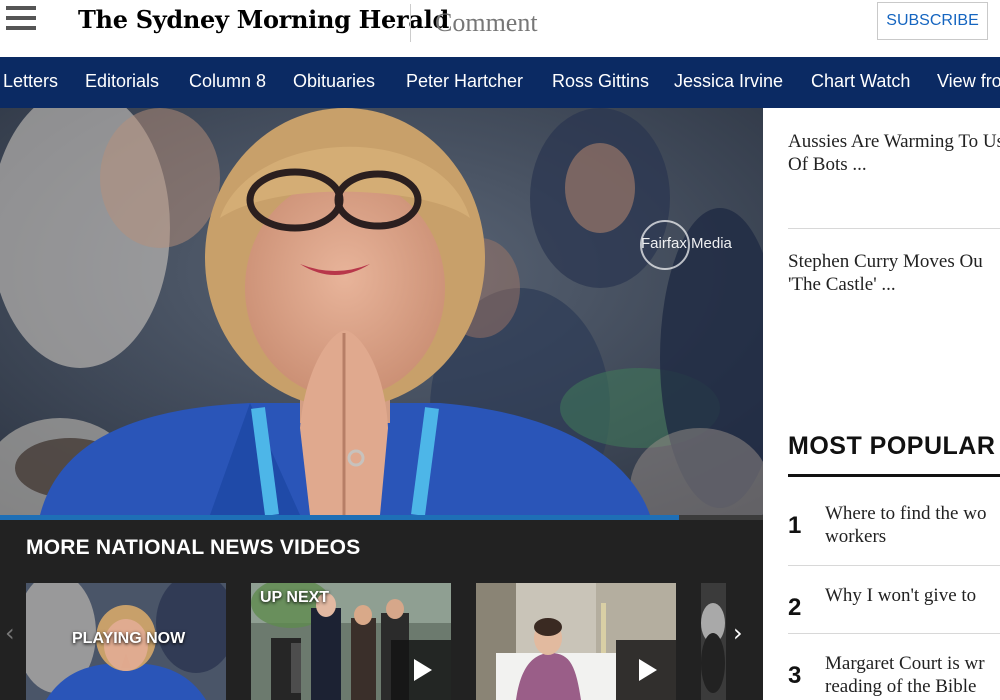 The image size is (1000, 700). Describe the element at coordinates (728, 81) in the screenshot. I see `nav-item-jessica-irvine: Jessica Irvine` at that location.